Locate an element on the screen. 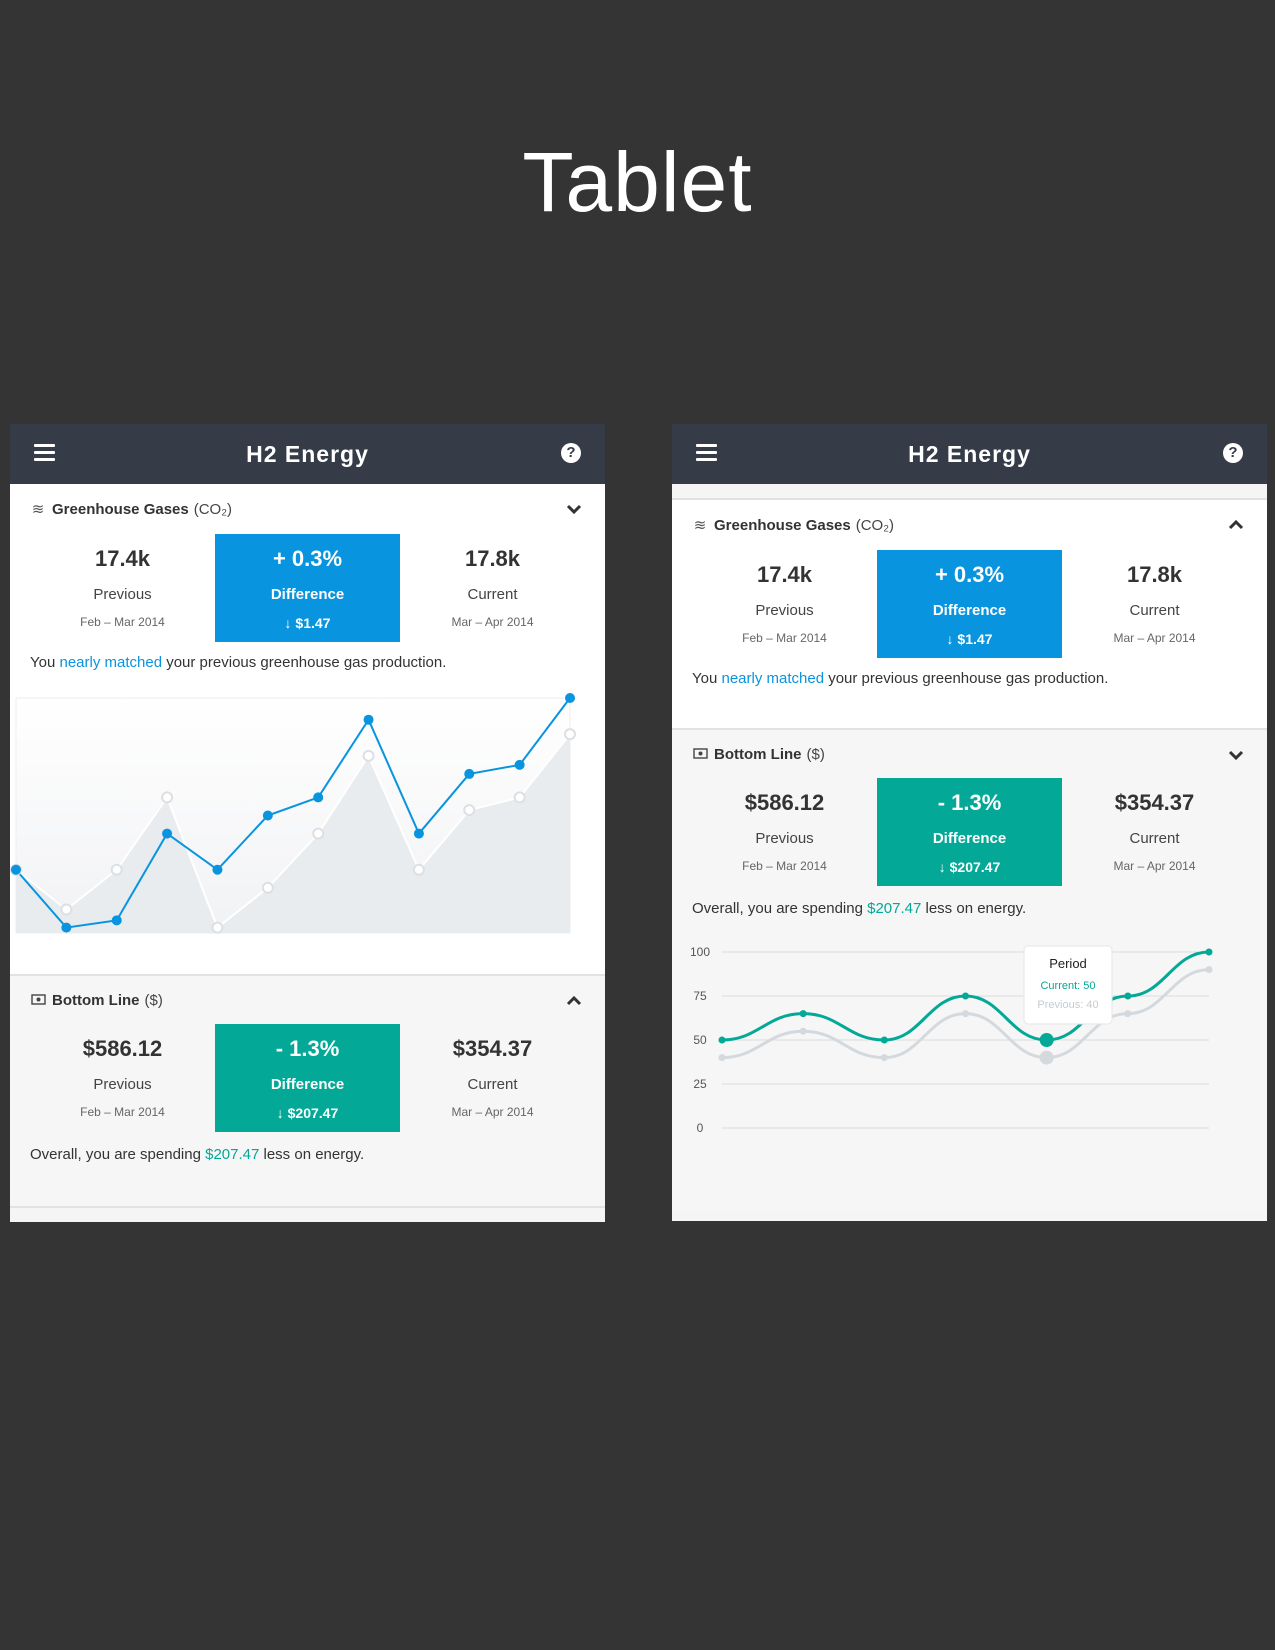  tooltip-title: Period is located at coordinates (1068, 963).